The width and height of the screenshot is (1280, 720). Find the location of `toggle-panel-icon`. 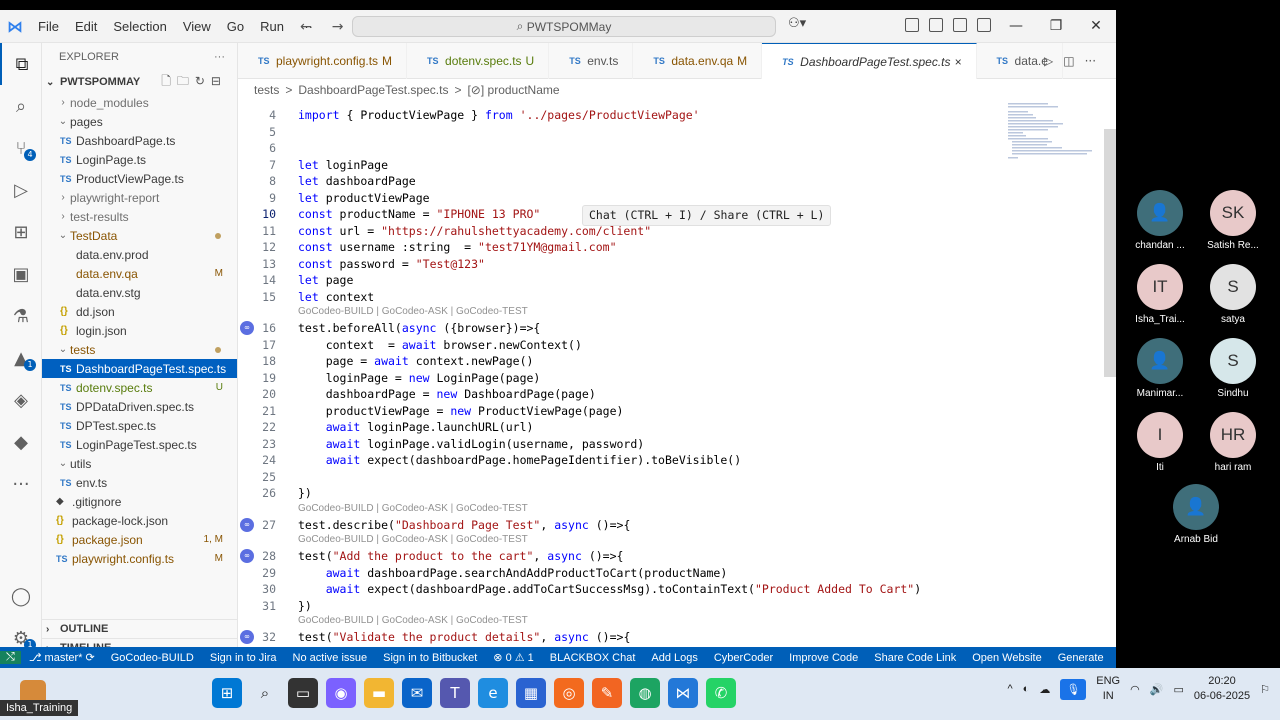

toggle-panel-icon is located at coordinates (960, 25).